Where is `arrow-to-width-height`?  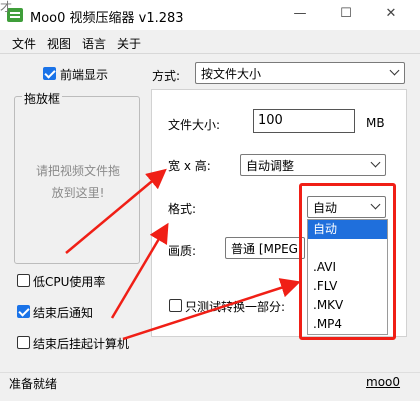 arrow-to-width-height is located at coordinates (116, 211).